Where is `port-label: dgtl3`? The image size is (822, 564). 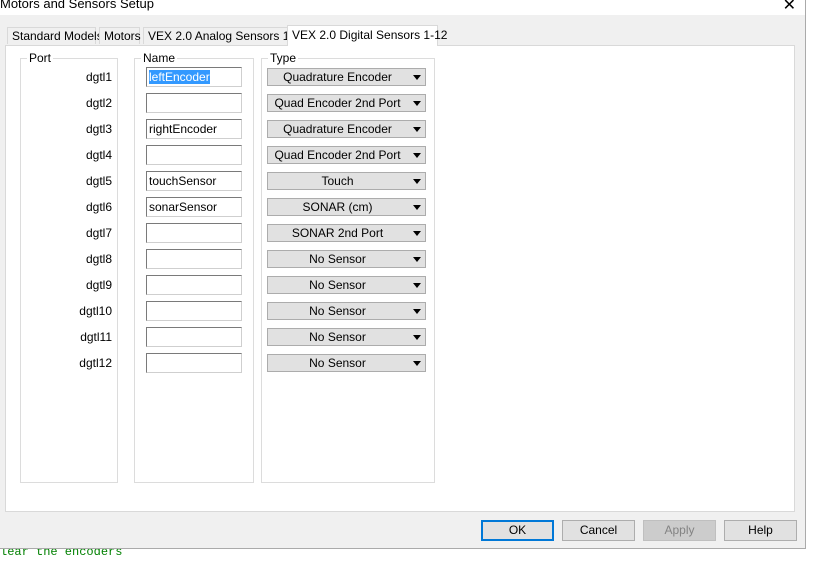 port-label: dgtl3 is located at coordinates (98, 129).